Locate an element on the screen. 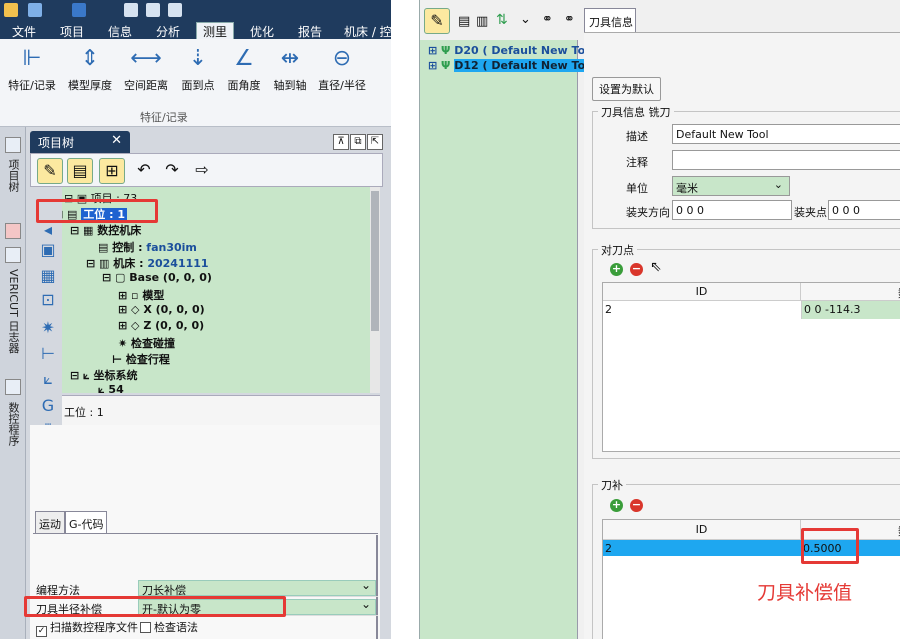  setup-icon: ▣ is located at coordinates (48, 249).